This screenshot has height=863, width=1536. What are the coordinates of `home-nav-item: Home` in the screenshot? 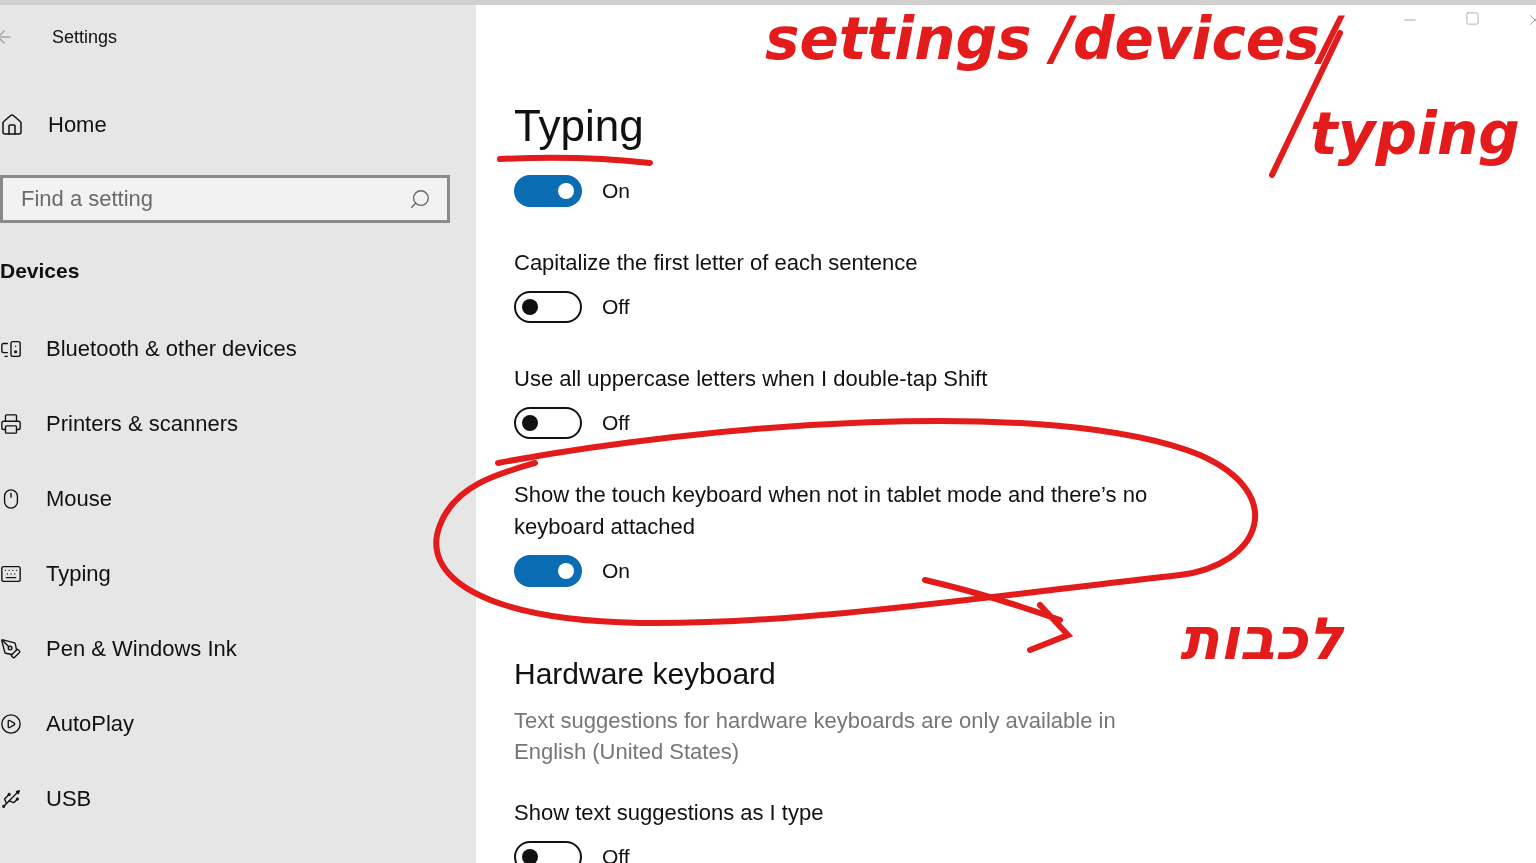 It's located at (238, 125).